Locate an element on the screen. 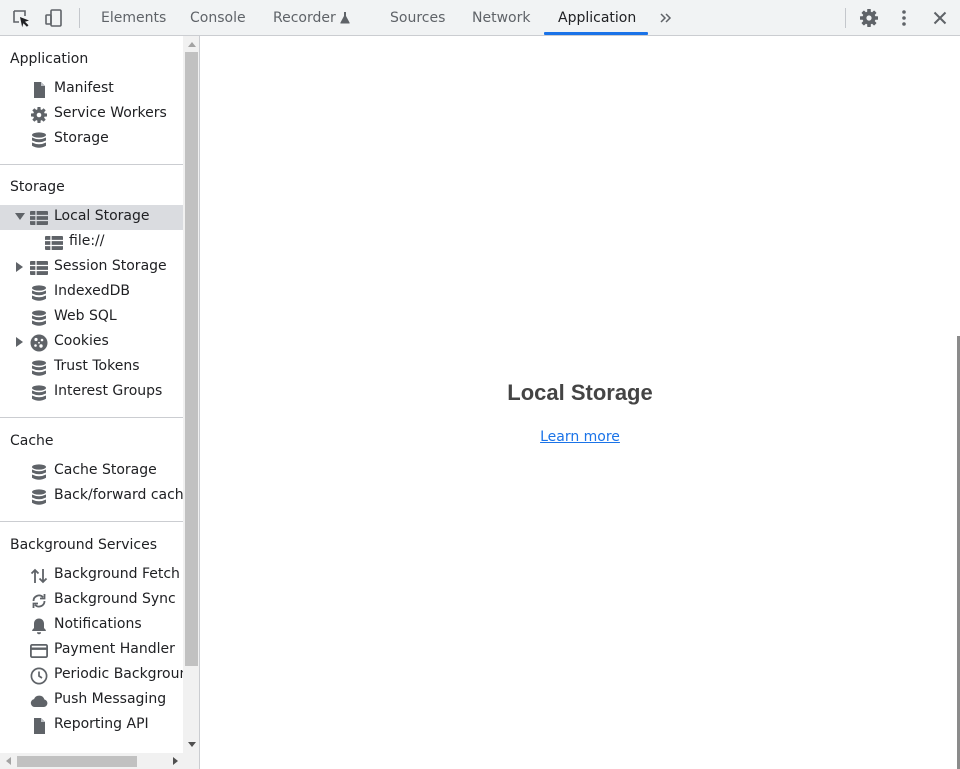  sidebar-item-background-sync: Background Sync is located at coordinates (91, 600).